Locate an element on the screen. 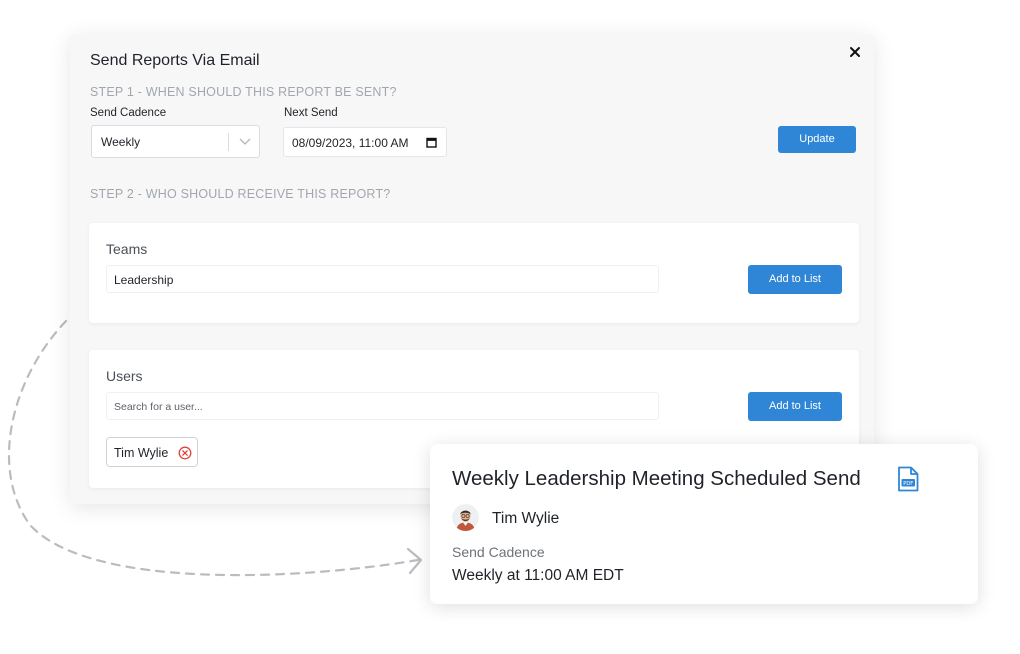  update-button: Update is located at coordinates (817, 139).